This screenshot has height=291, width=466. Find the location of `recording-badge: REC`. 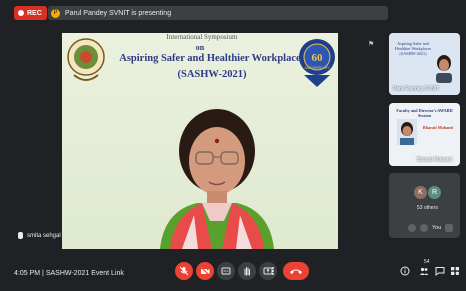

recording-badge: REC is located at coordinates (30, 13).